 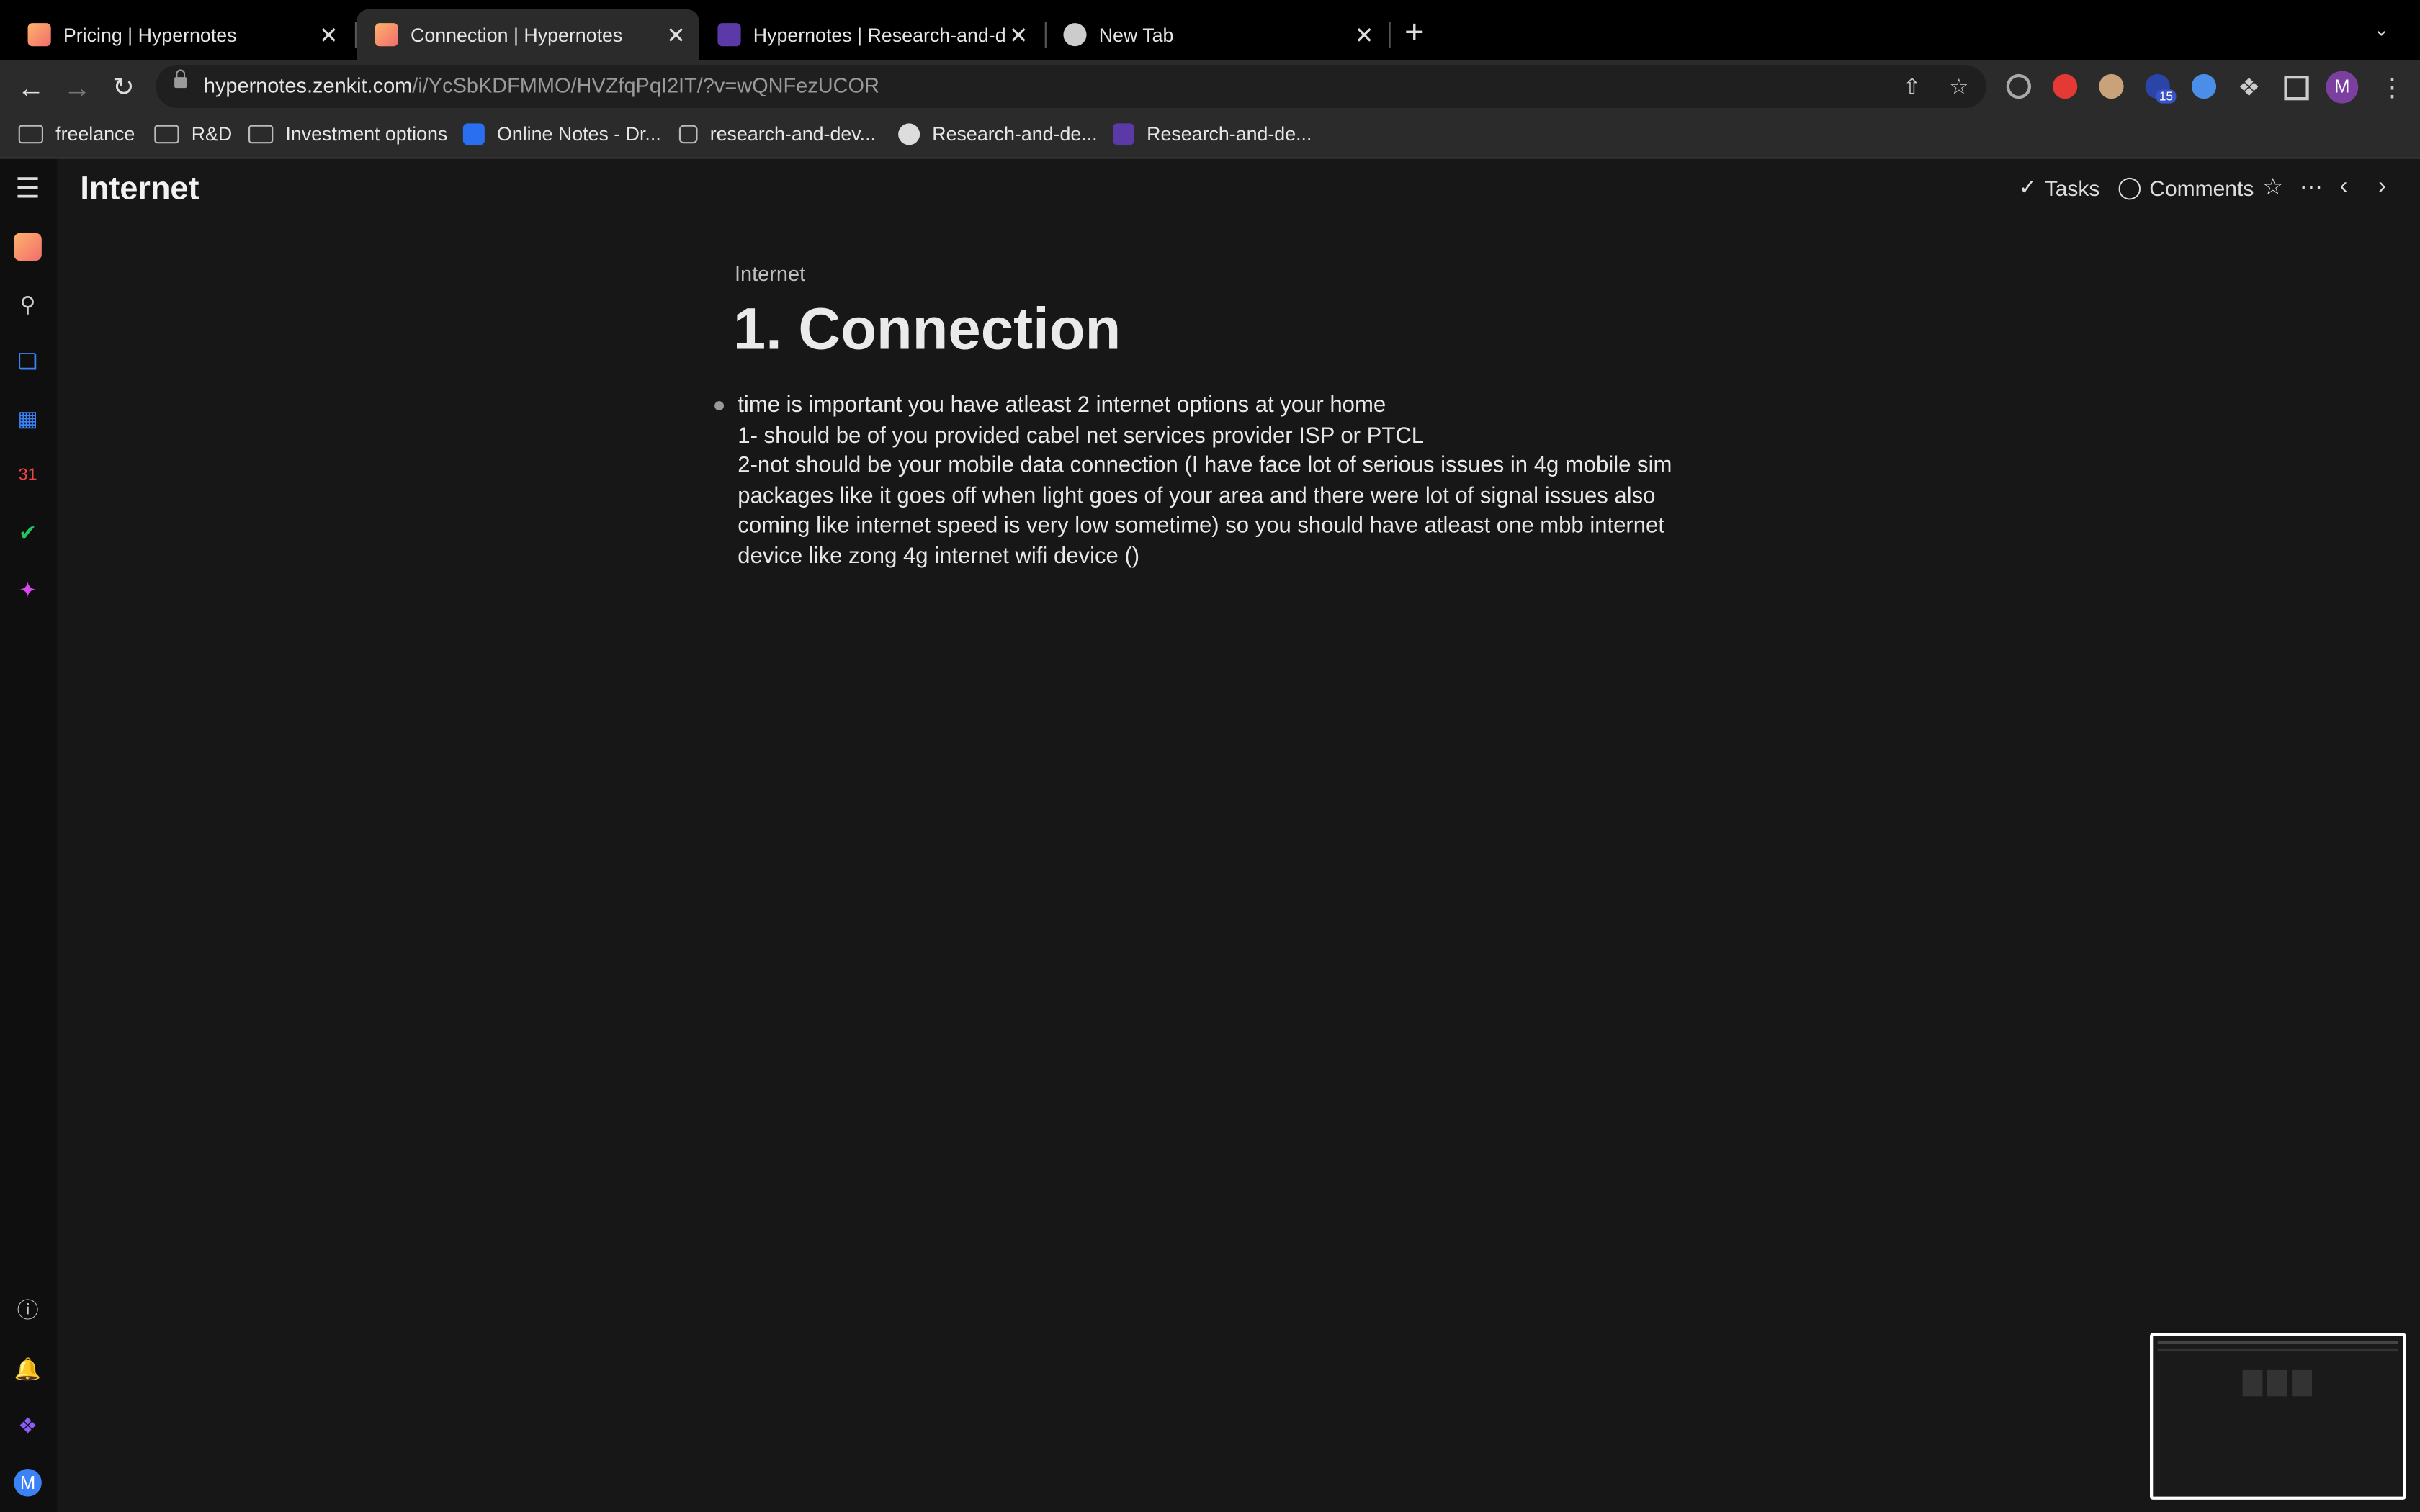 I want to click on tasks-label: Tasks, so click(x=2072, y=187).